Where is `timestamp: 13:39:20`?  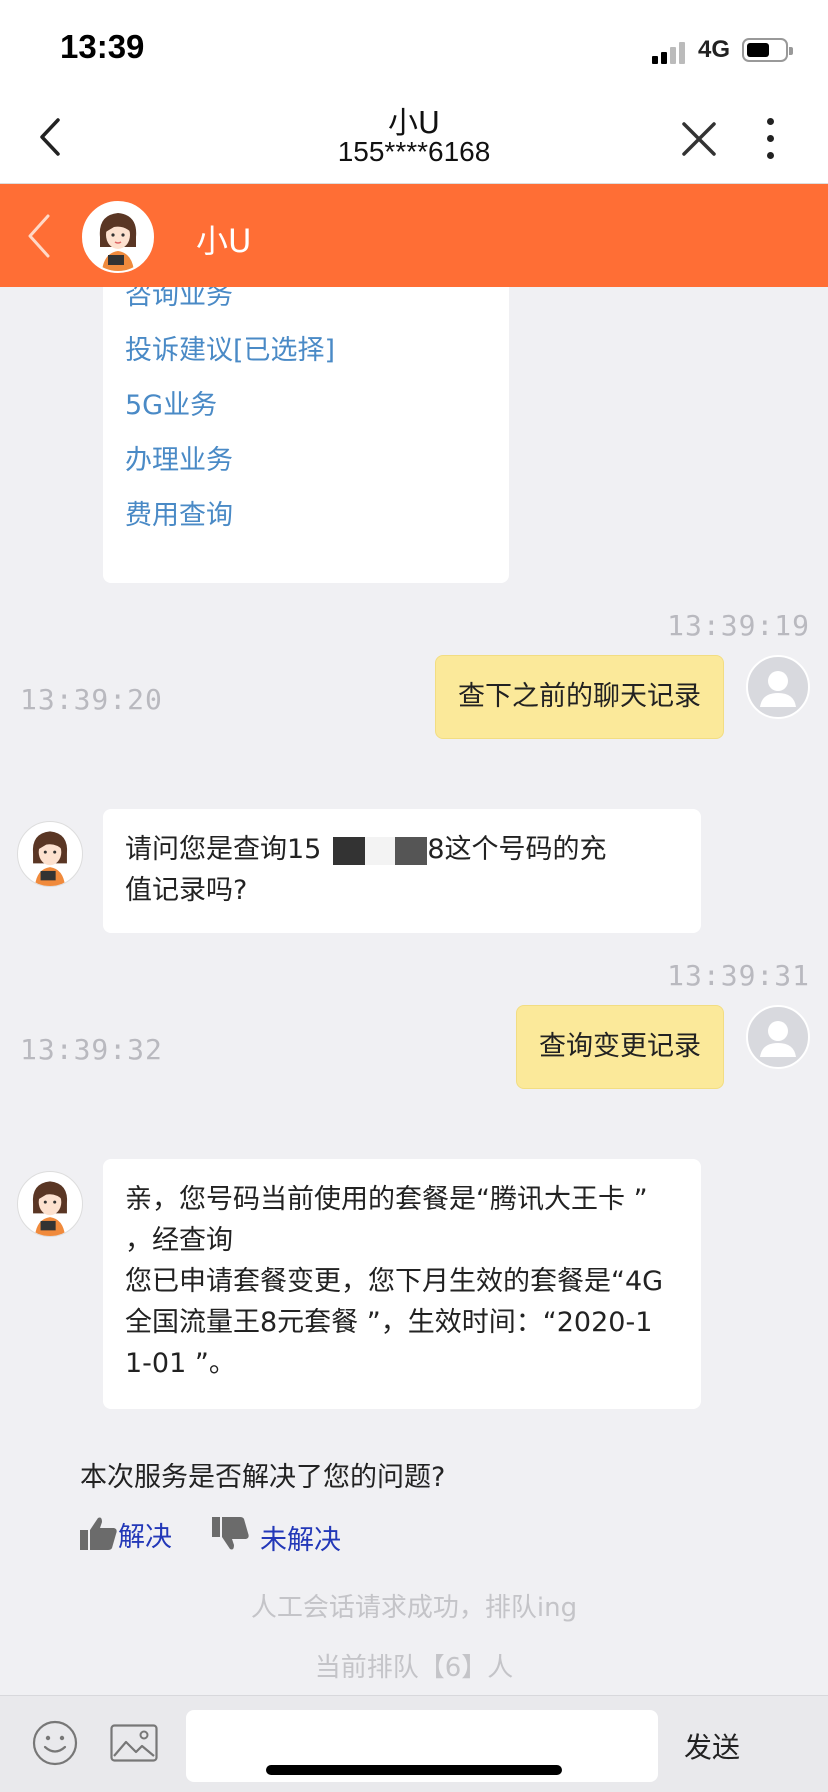 timestamp: 13:39:20 is located at coordinates (91, 699).